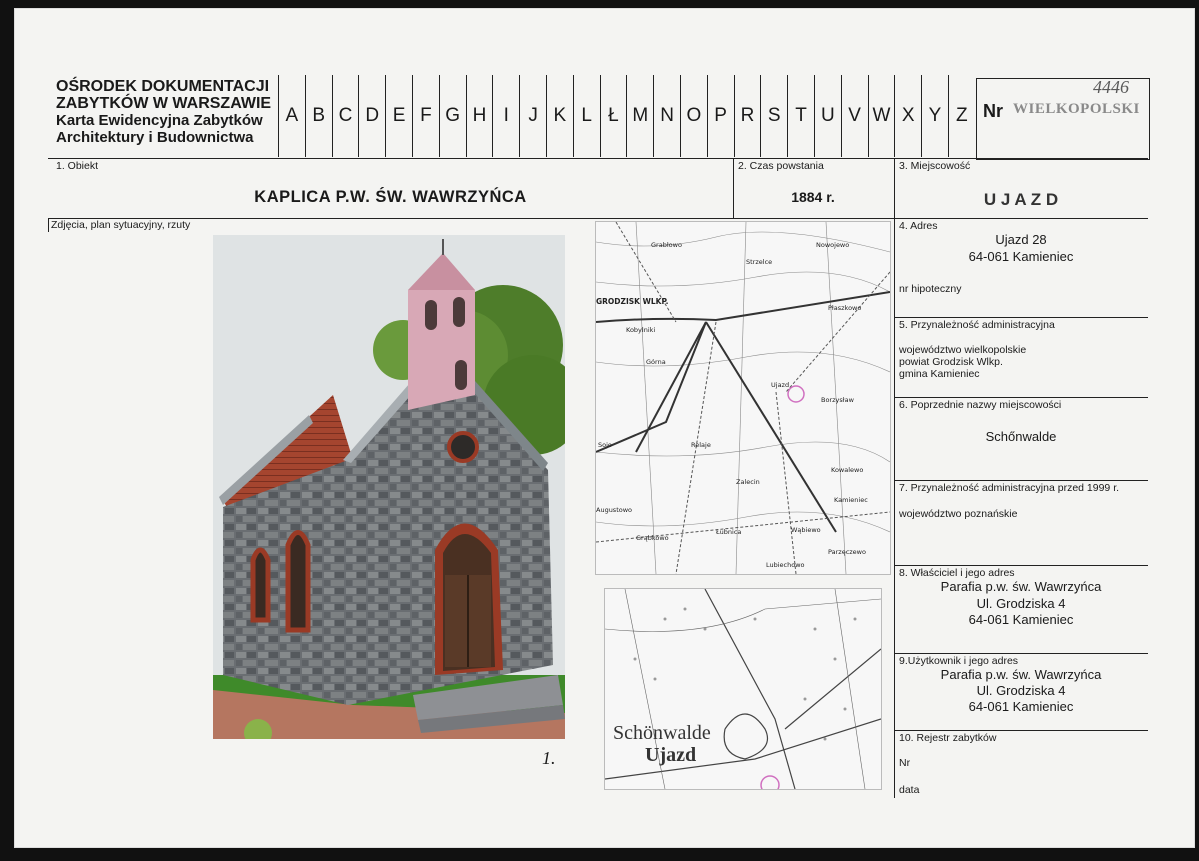 The width and height of the screenshot is (1199, 861). Describe the element at coordinates (959, 661) in the screenshot. I see `field9-label: 9.Użytkownik i jego adres` at that location.